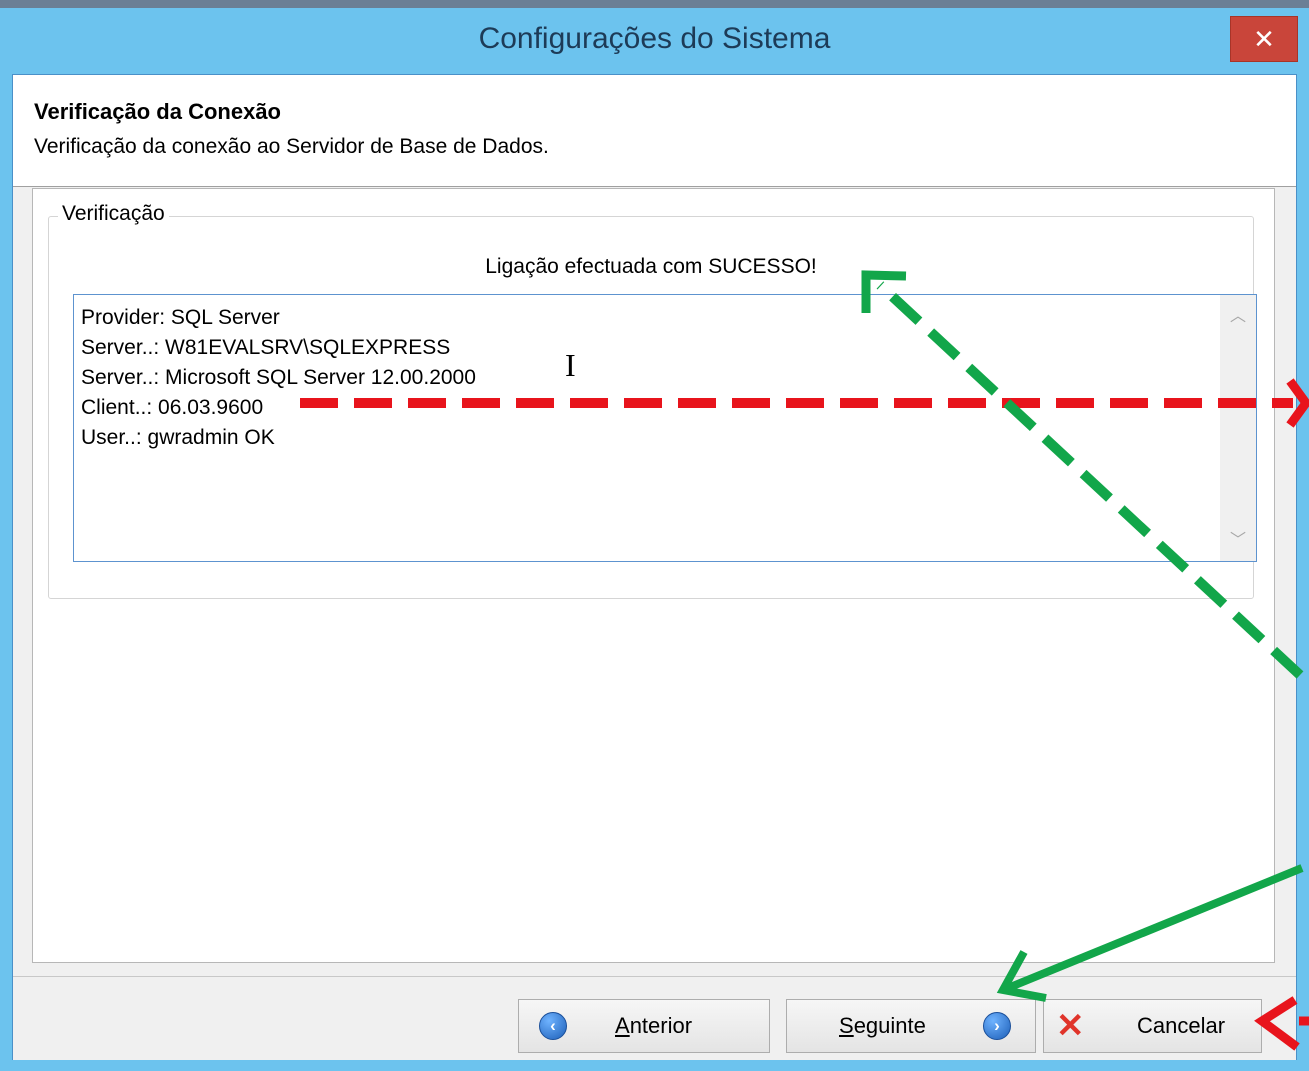 The width and height of the screenshot is (1309, 1071). I want to click on cancel-button-label: Cancelar, so click(1181, 1025).